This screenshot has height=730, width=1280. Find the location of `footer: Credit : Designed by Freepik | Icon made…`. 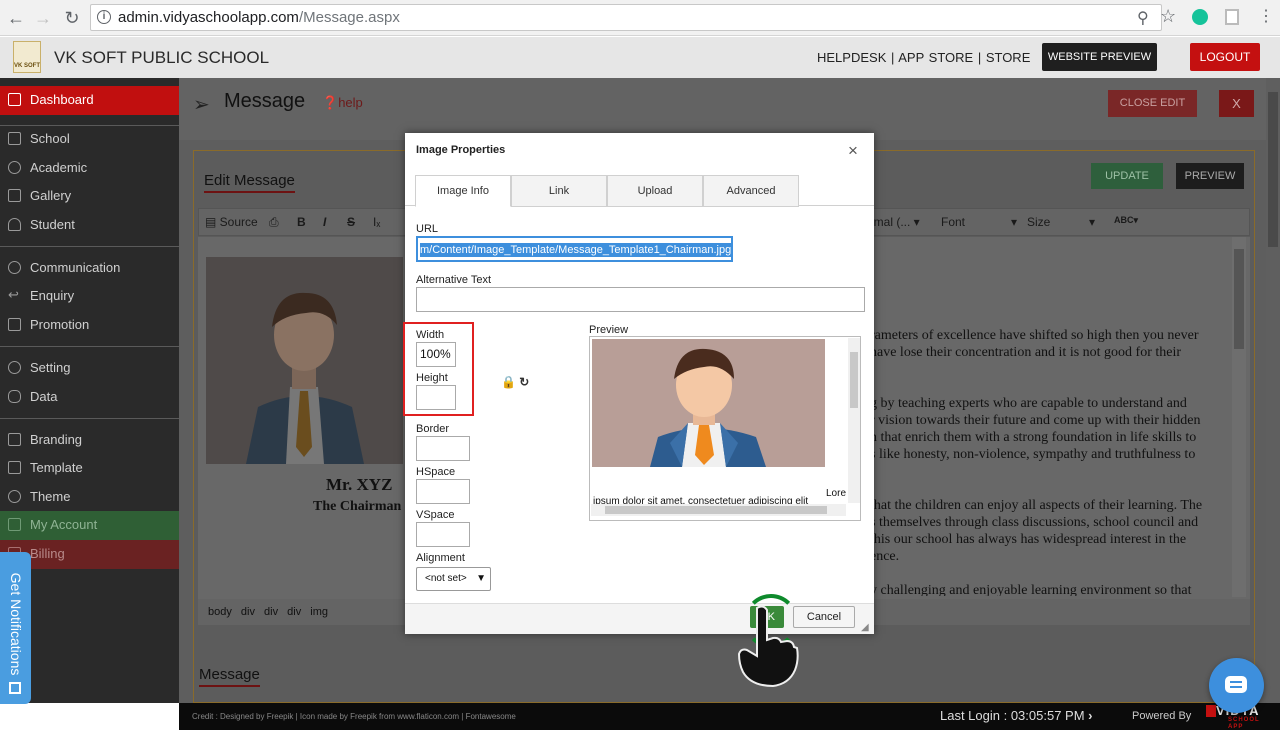

footer: Credit : Designed by Freepik | Icon made… is located at coordinates (729, 716).